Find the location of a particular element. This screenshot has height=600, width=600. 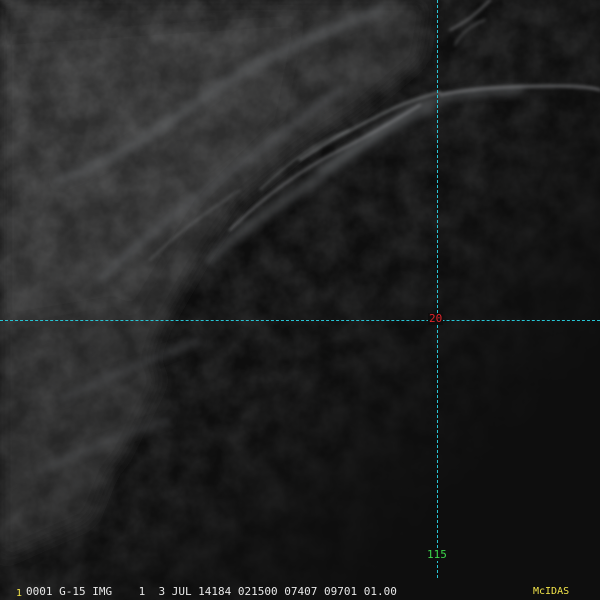

latitude-label: 20 is located at coordinates (436, 318).